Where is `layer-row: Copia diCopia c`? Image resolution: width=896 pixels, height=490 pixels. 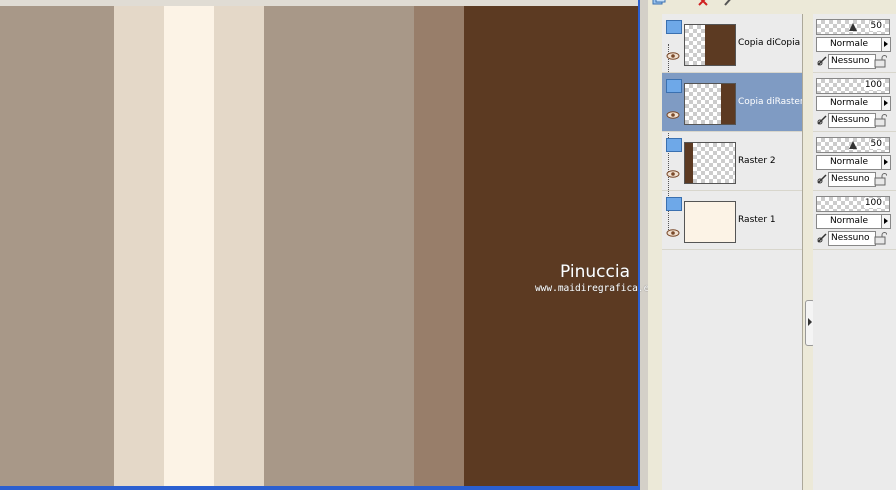
layer-row: Copia diCopia c is located at coordinates (732, 43).